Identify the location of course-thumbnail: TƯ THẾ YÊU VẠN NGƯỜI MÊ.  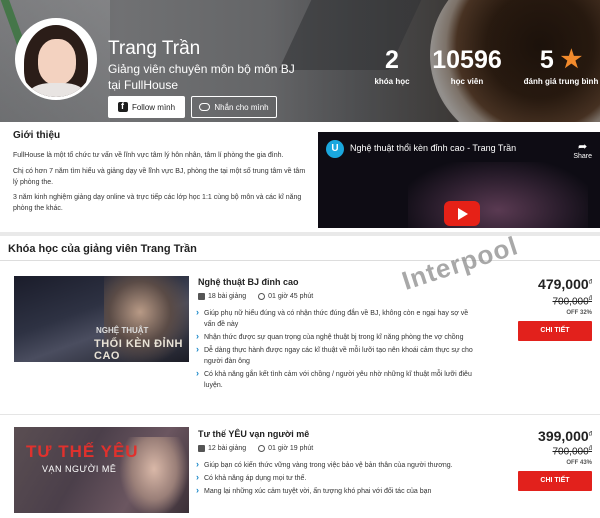
(101, 470).